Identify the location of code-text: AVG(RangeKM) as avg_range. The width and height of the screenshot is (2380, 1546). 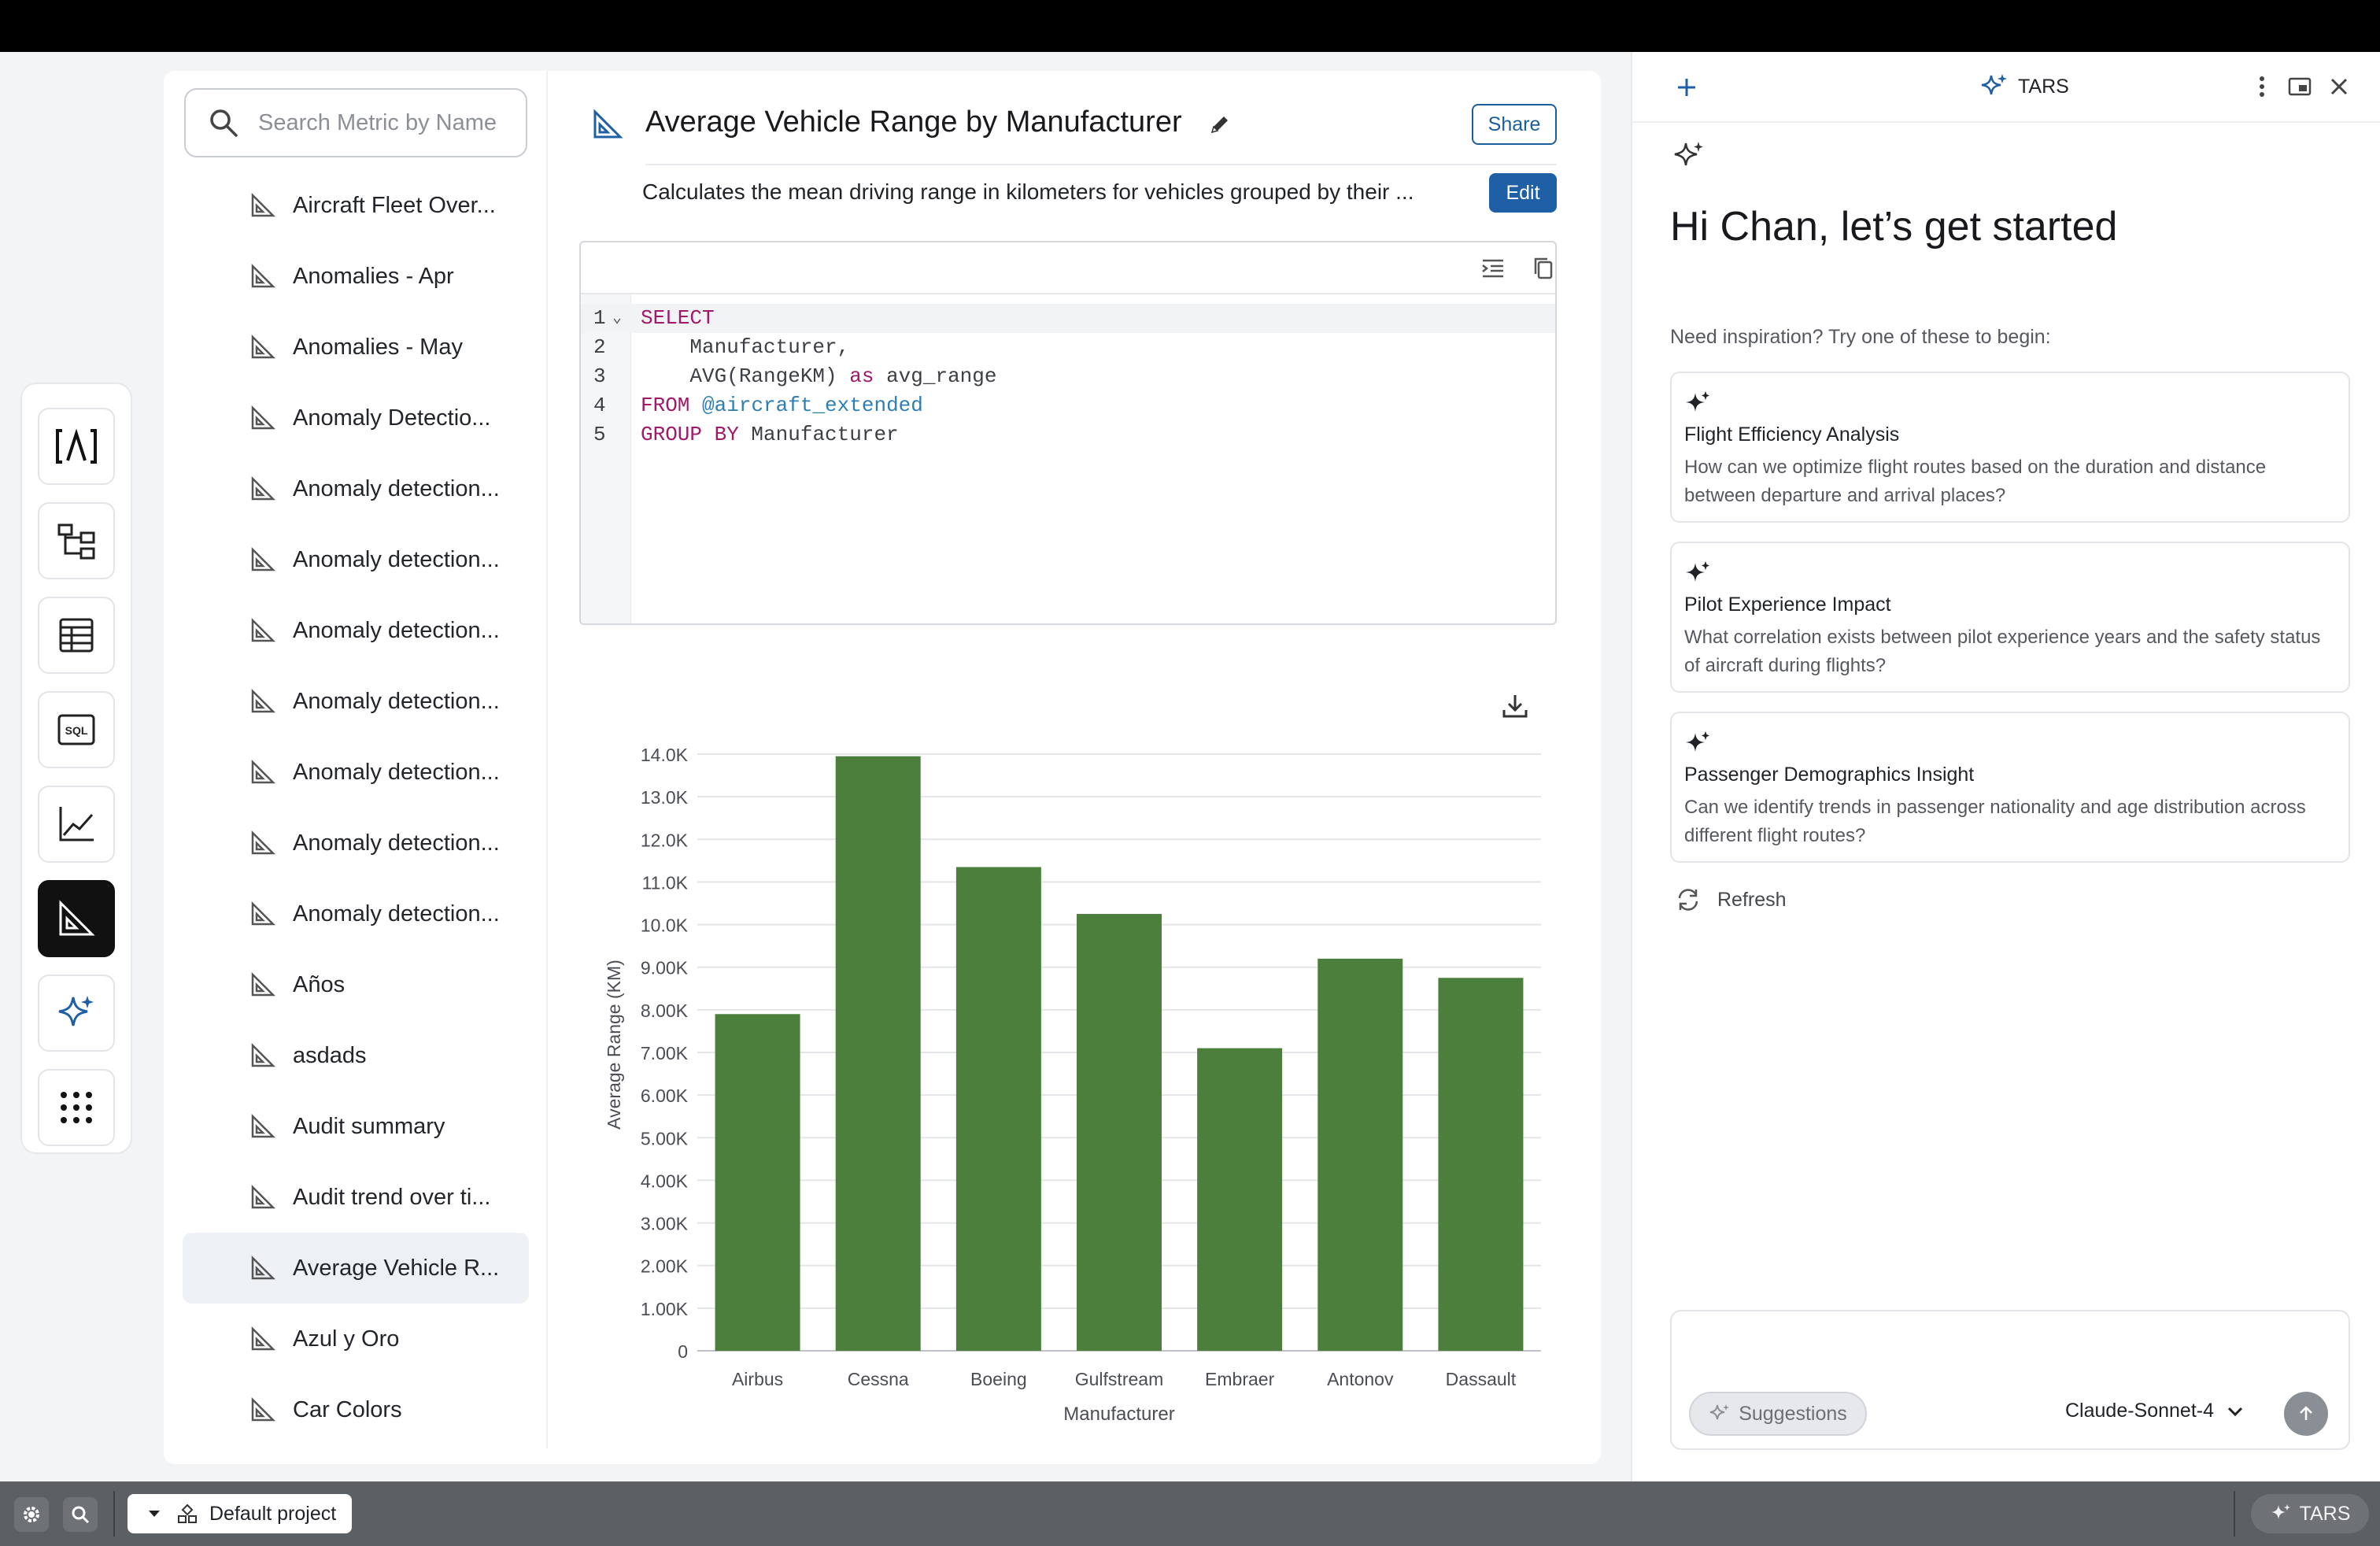
(819, 376).